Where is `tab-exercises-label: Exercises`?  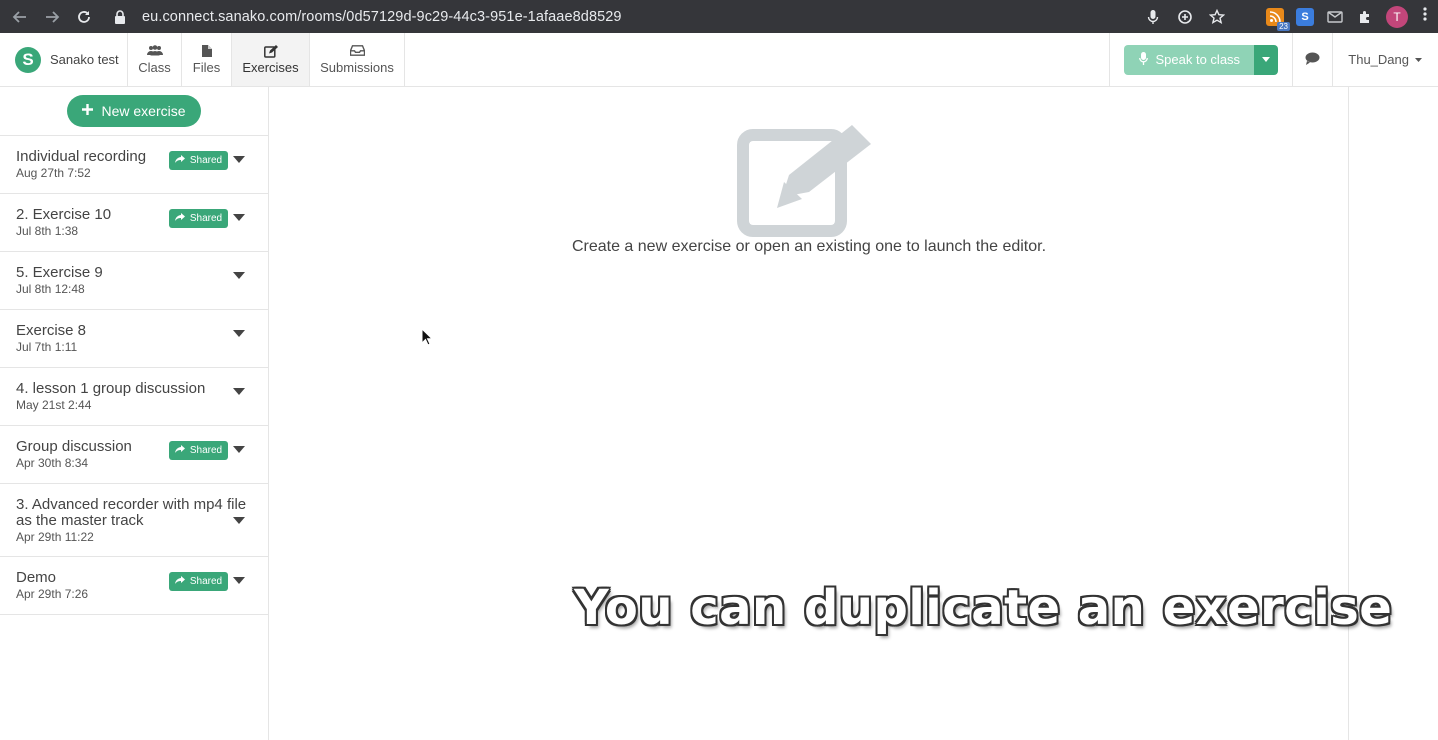 tab-exercises-label: Exercises is located at coordinates (270, 67).